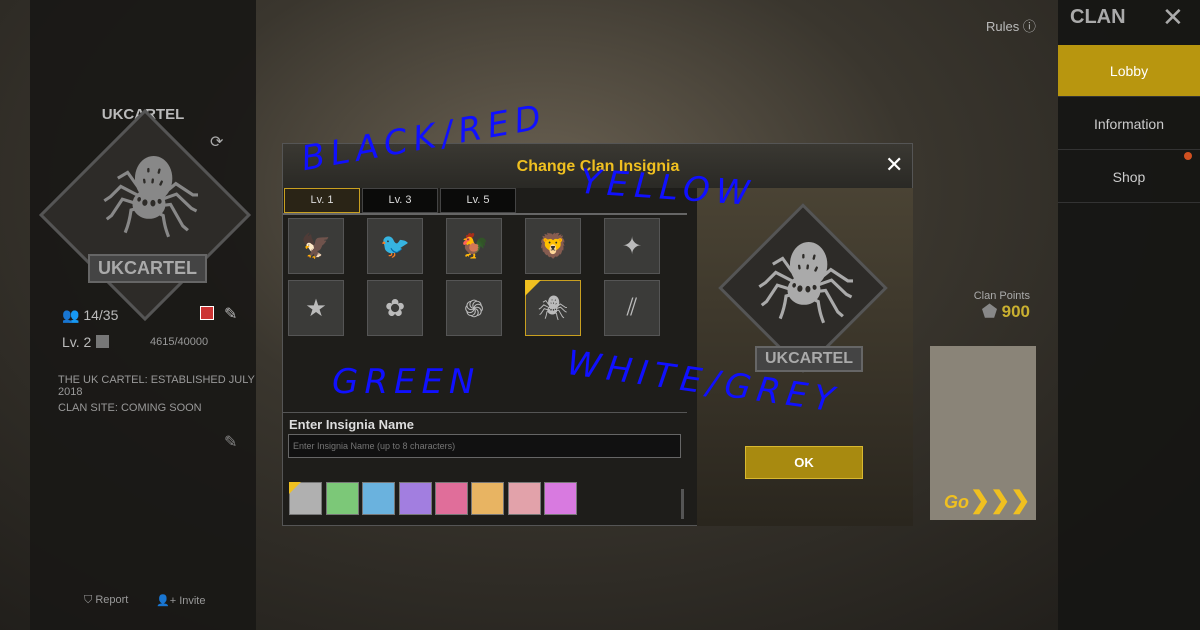 Image resolution: width=1200 pixels, height=630 pixels. What do you see at coordinates (316, 246) in the screenshot?
I see `insignia-eagle: 🦅` at bounding box center [316, 246].